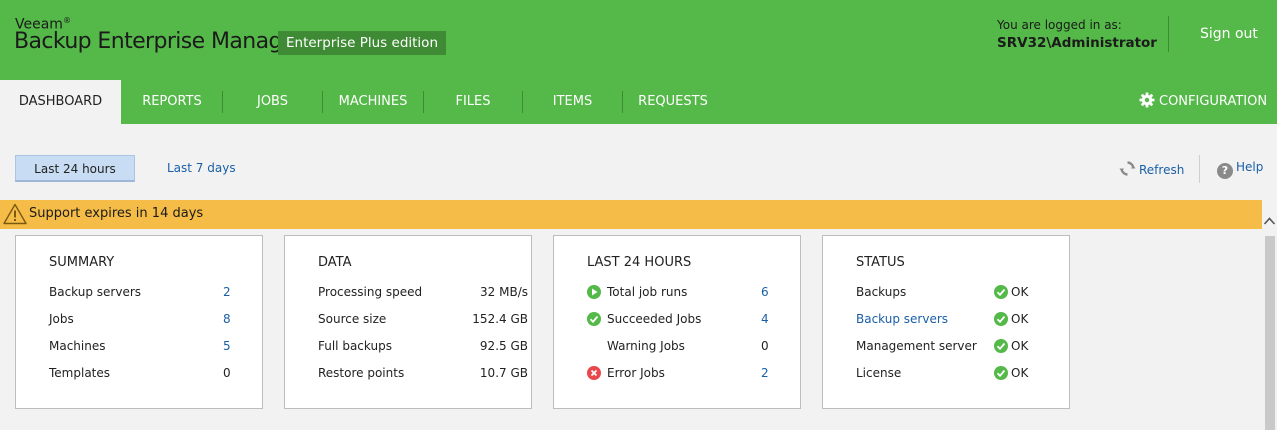 The height and width of the screenshot is (430, 1277). What do you see at coordinates (154, 321) in the screenshot?
I see `summary-row-jobs: Jobs 8` at bounding box center [154, 321].